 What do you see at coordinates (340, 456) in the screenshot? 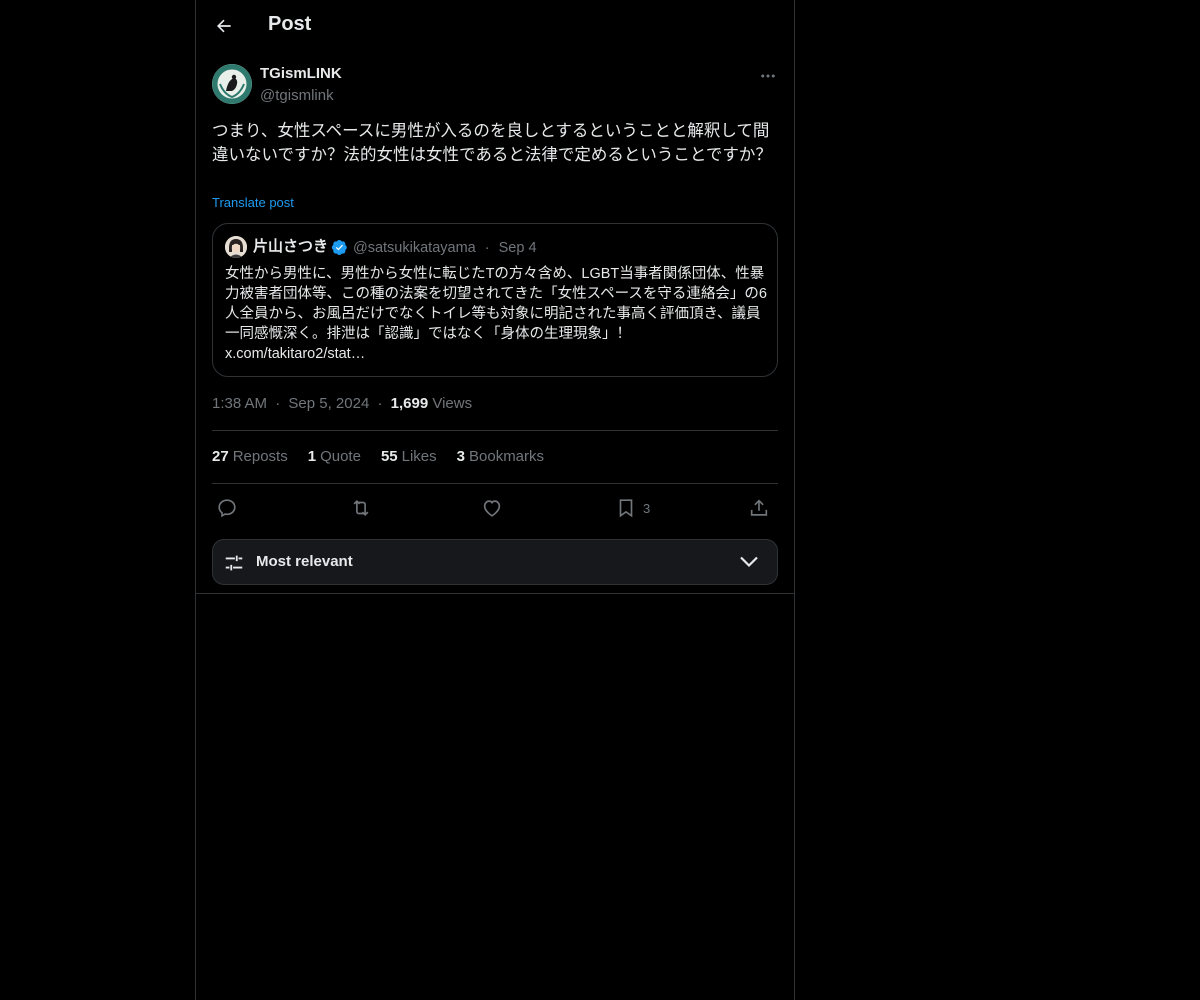
I see `quotes-label: Quote` at bounding box center [340, 456].